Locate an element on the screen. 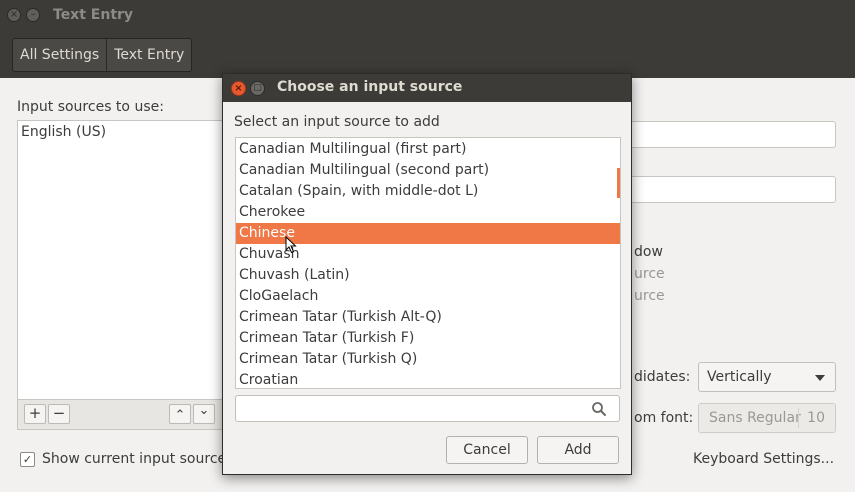  list-item: Crimean Tatar (Turkish Q) is located at coordinates (428, 359).